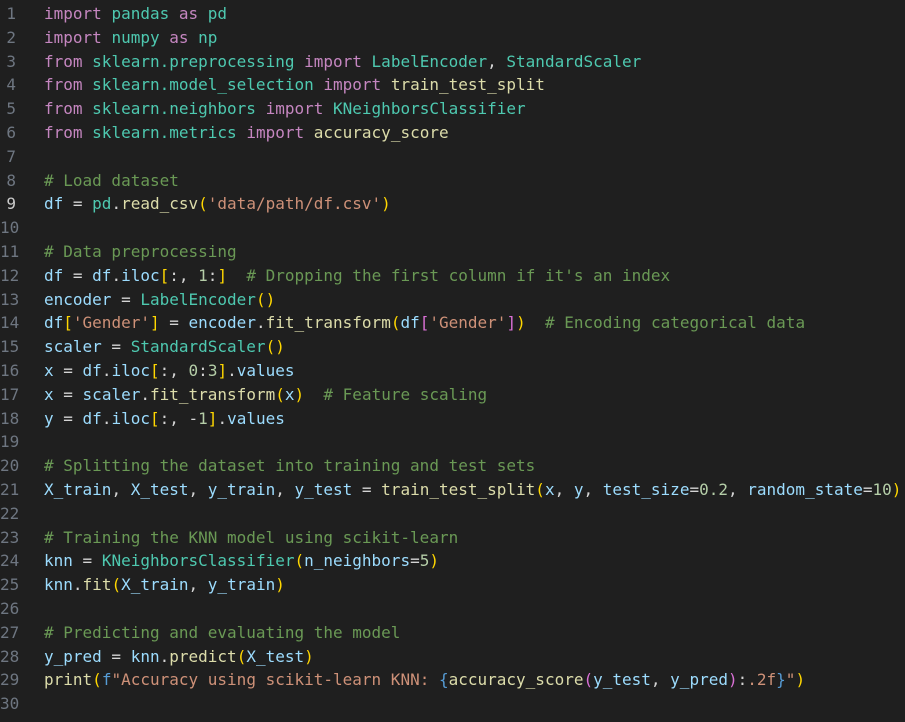 Image resolution: width=905 pixels, height=722 pixels. I want to click on code-token: y_train, so click(241, 585).